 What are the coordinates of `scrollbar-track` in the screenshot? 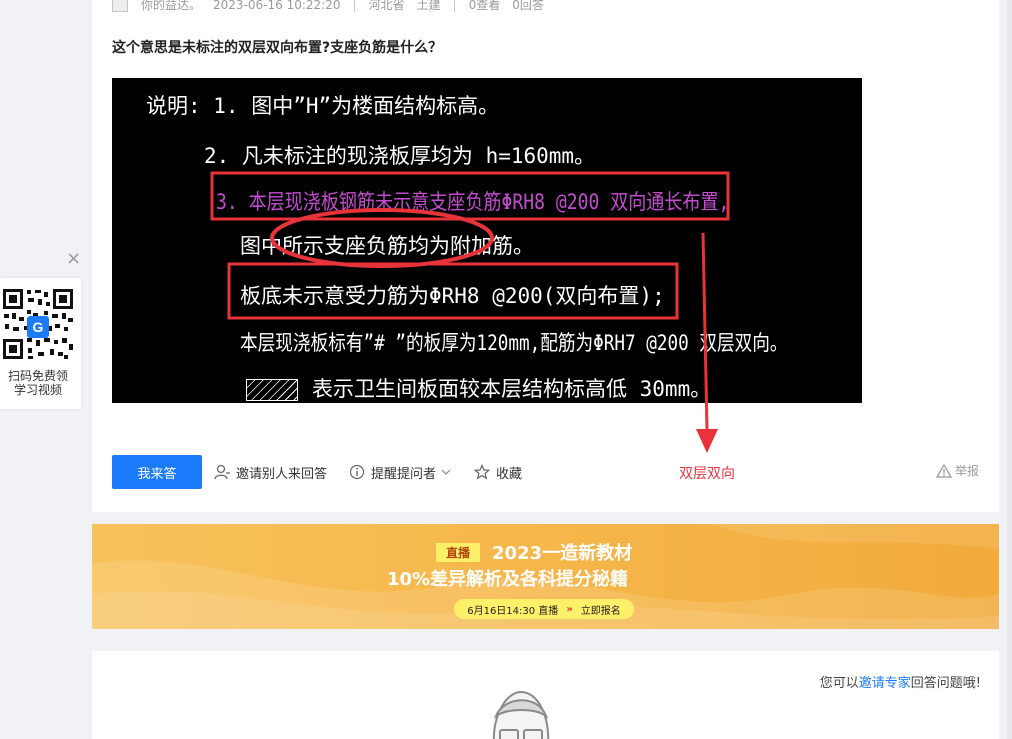 It's located at (1009, 369).